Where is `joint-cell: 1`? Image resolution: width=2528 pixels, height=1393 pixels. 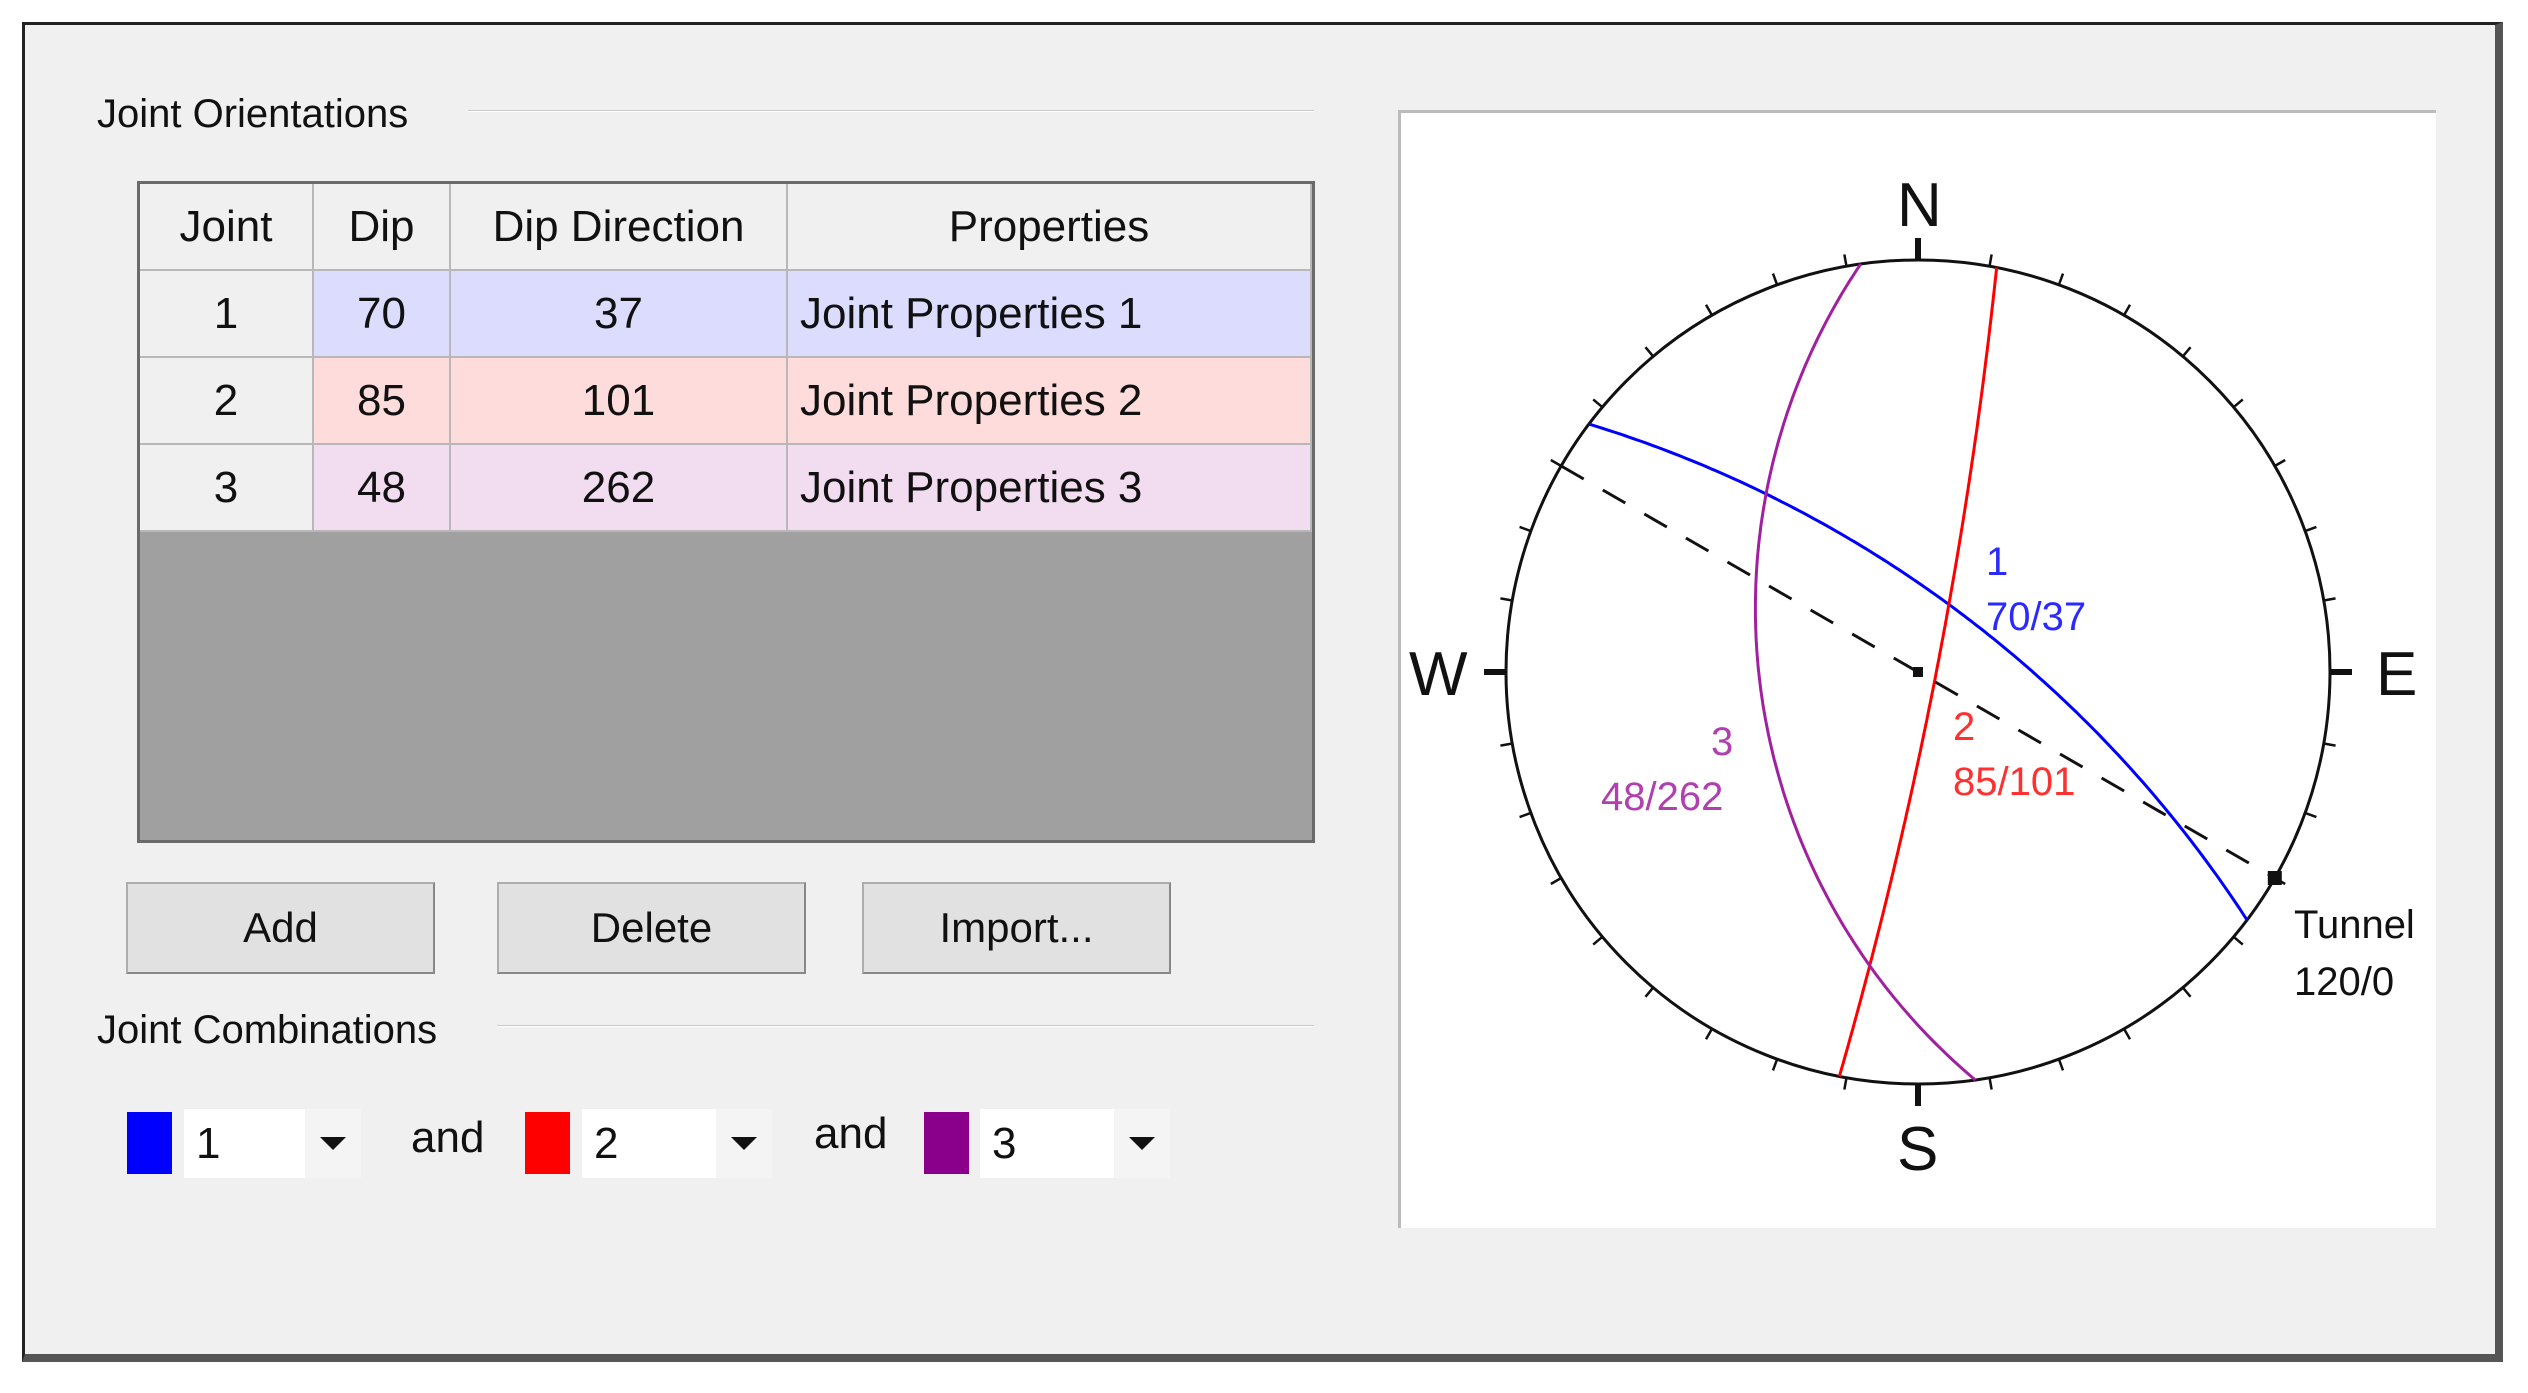
joint-cell: 1 is located at coordinates (227, 314).